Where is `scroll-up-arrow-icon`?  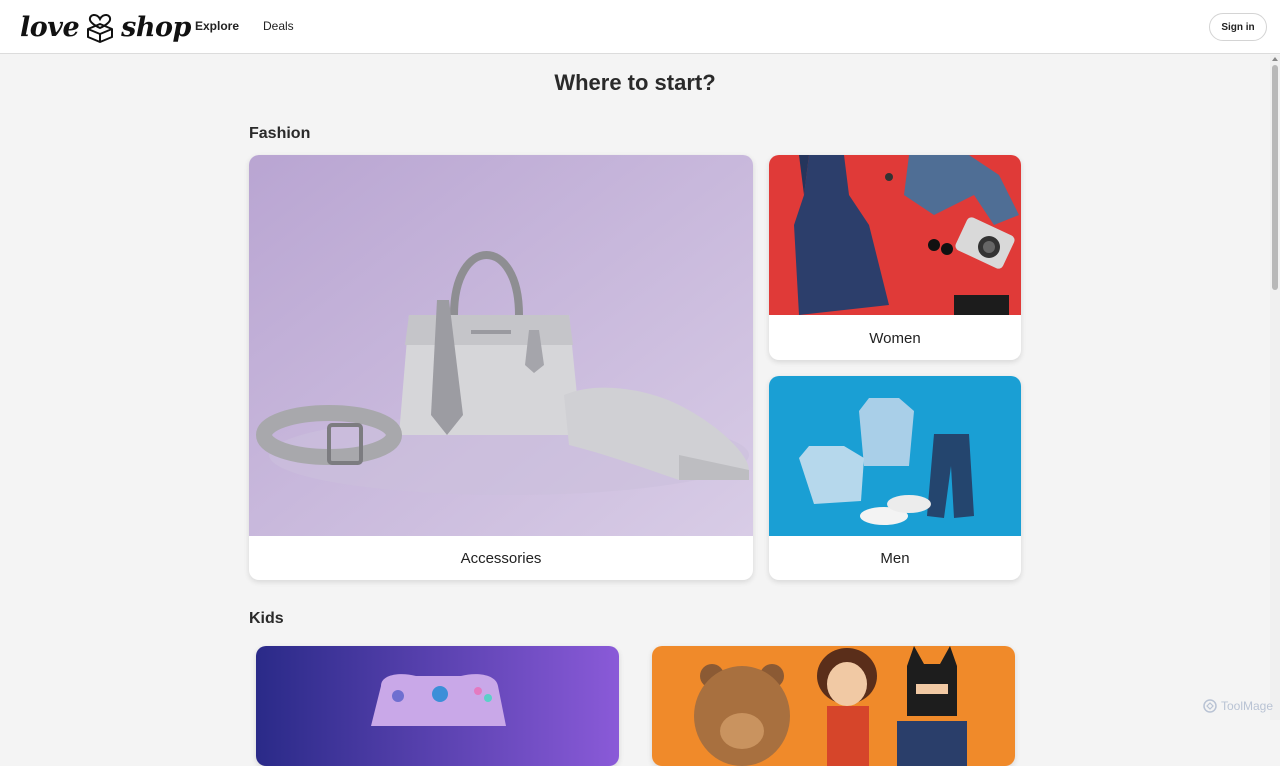 scroll-up-arrow-icon is located at coordinates (1275, 59).